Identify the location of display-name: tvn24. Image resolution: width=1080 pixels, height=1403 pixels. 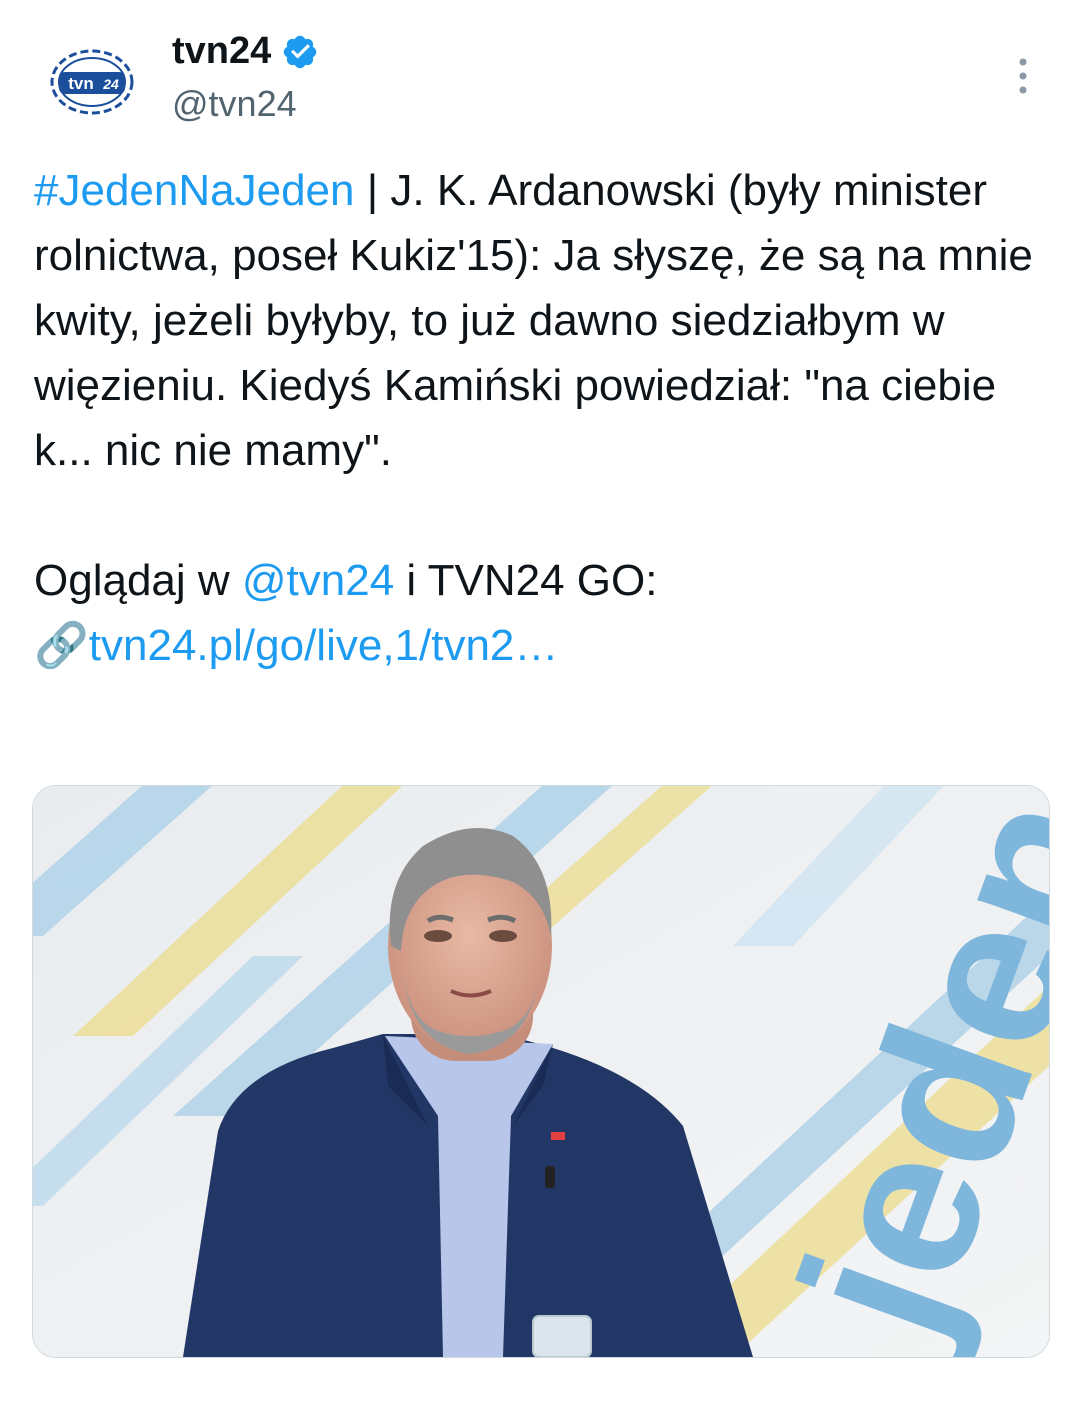
(221, 51).